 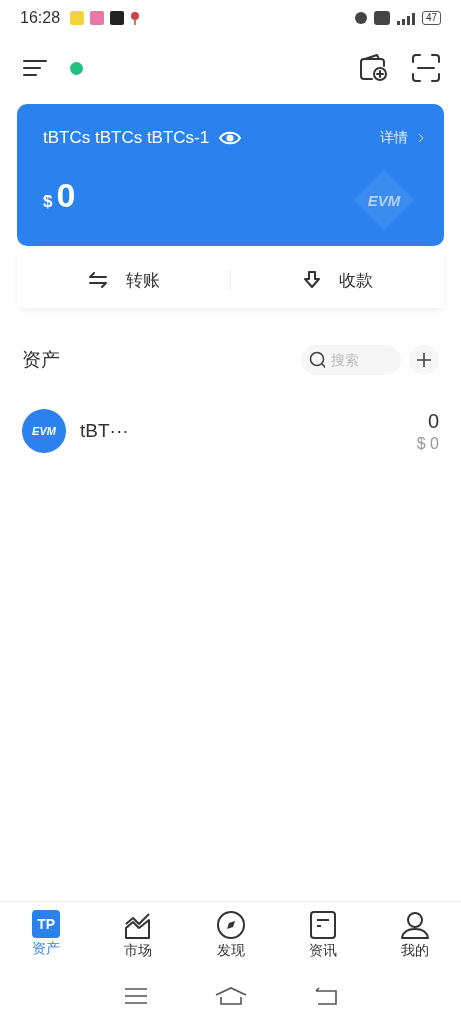 What do you see at coordinates (123, 280) in the screenshot?
I see `transfer-button: 转账` at bounding box center [123, 280].